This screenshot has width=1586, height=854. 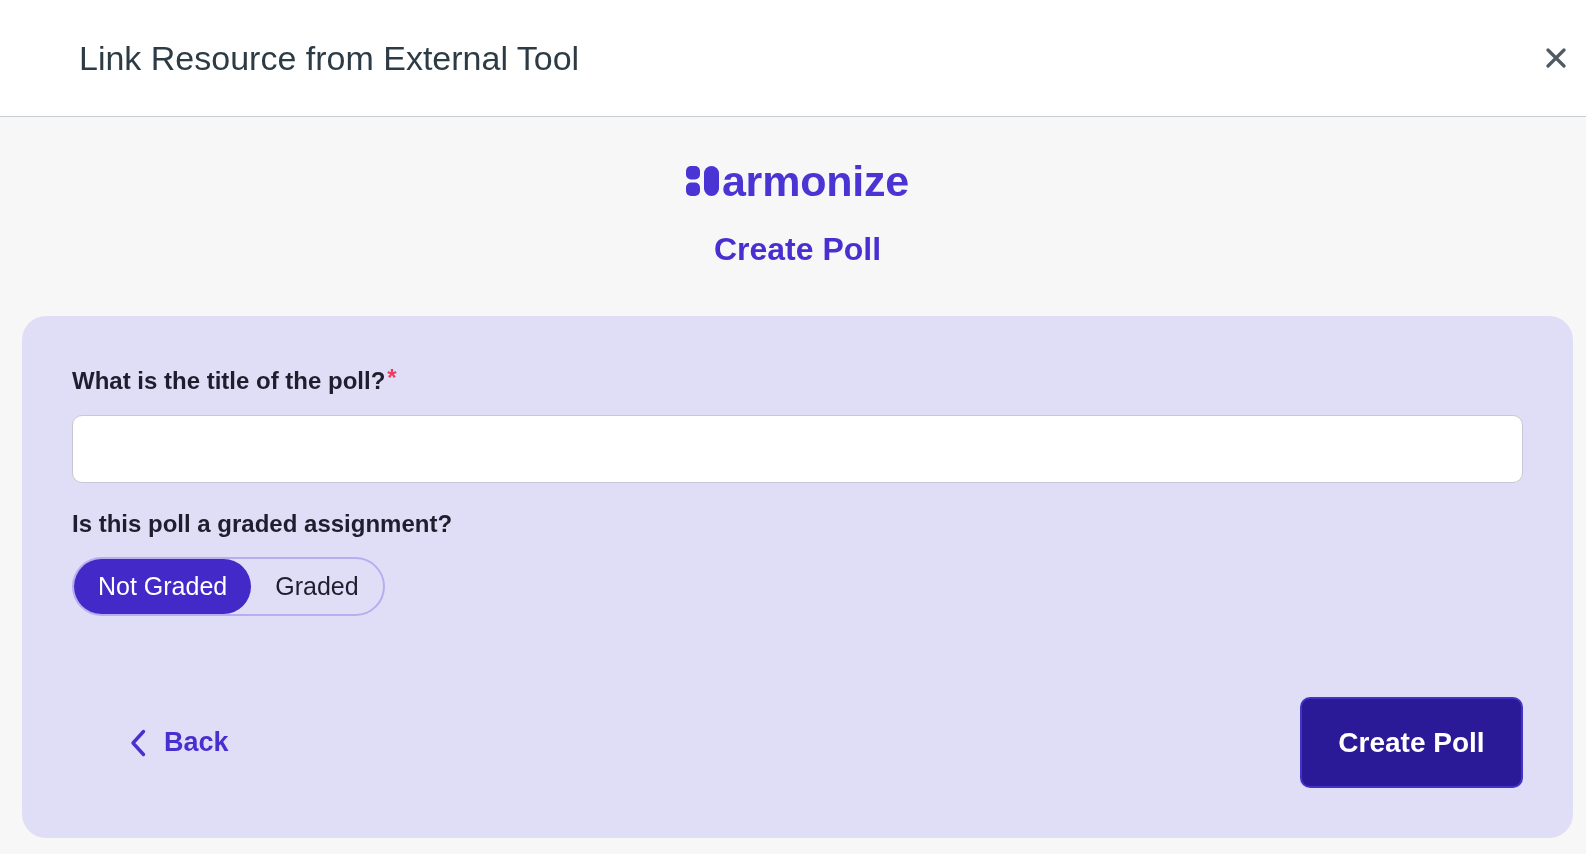 I want to click on title-input, so click(x=797, y=449).